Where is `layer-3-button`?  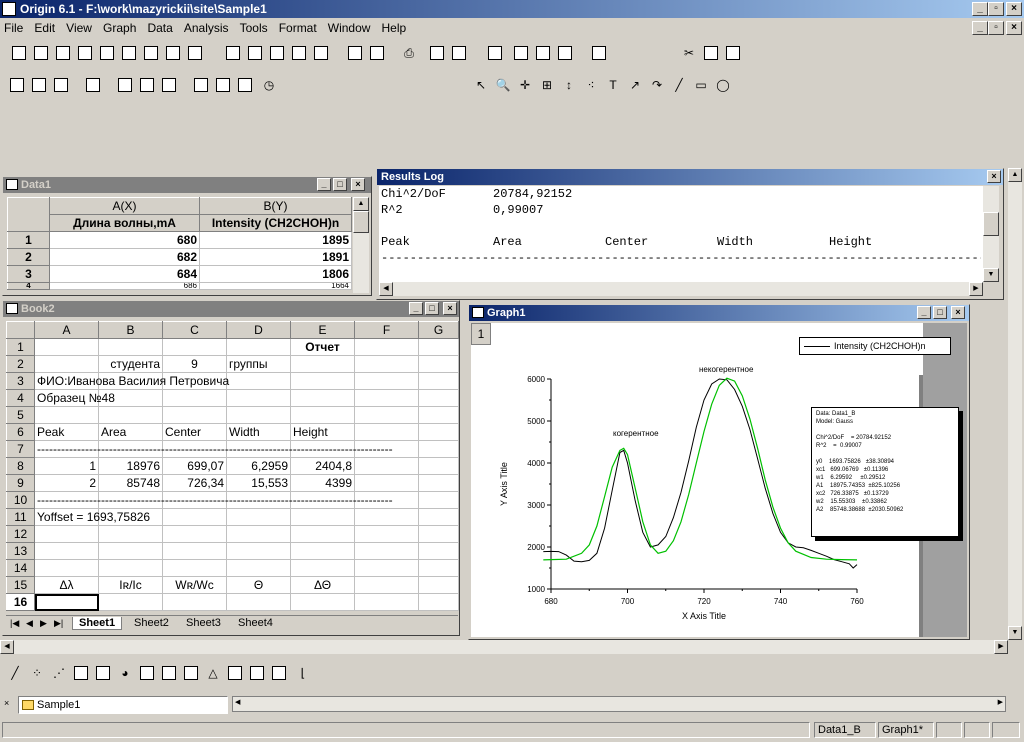
layer-3-button is located at coordinates (169, 85).